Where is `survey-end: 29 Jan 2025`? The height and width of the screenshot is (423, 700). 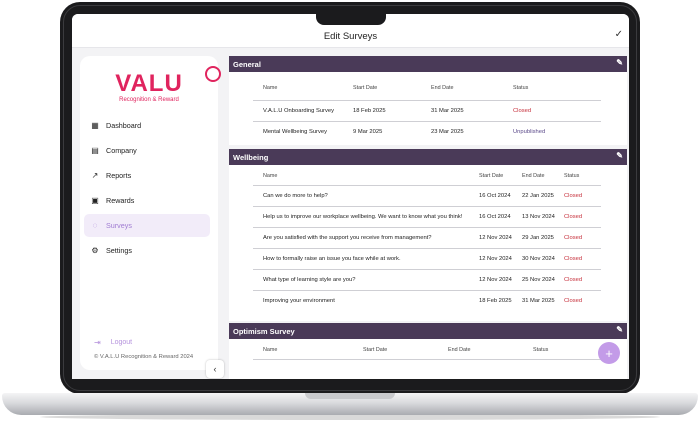 survey-end: 29 Jan 2025 is located at coordinates (538, 237).